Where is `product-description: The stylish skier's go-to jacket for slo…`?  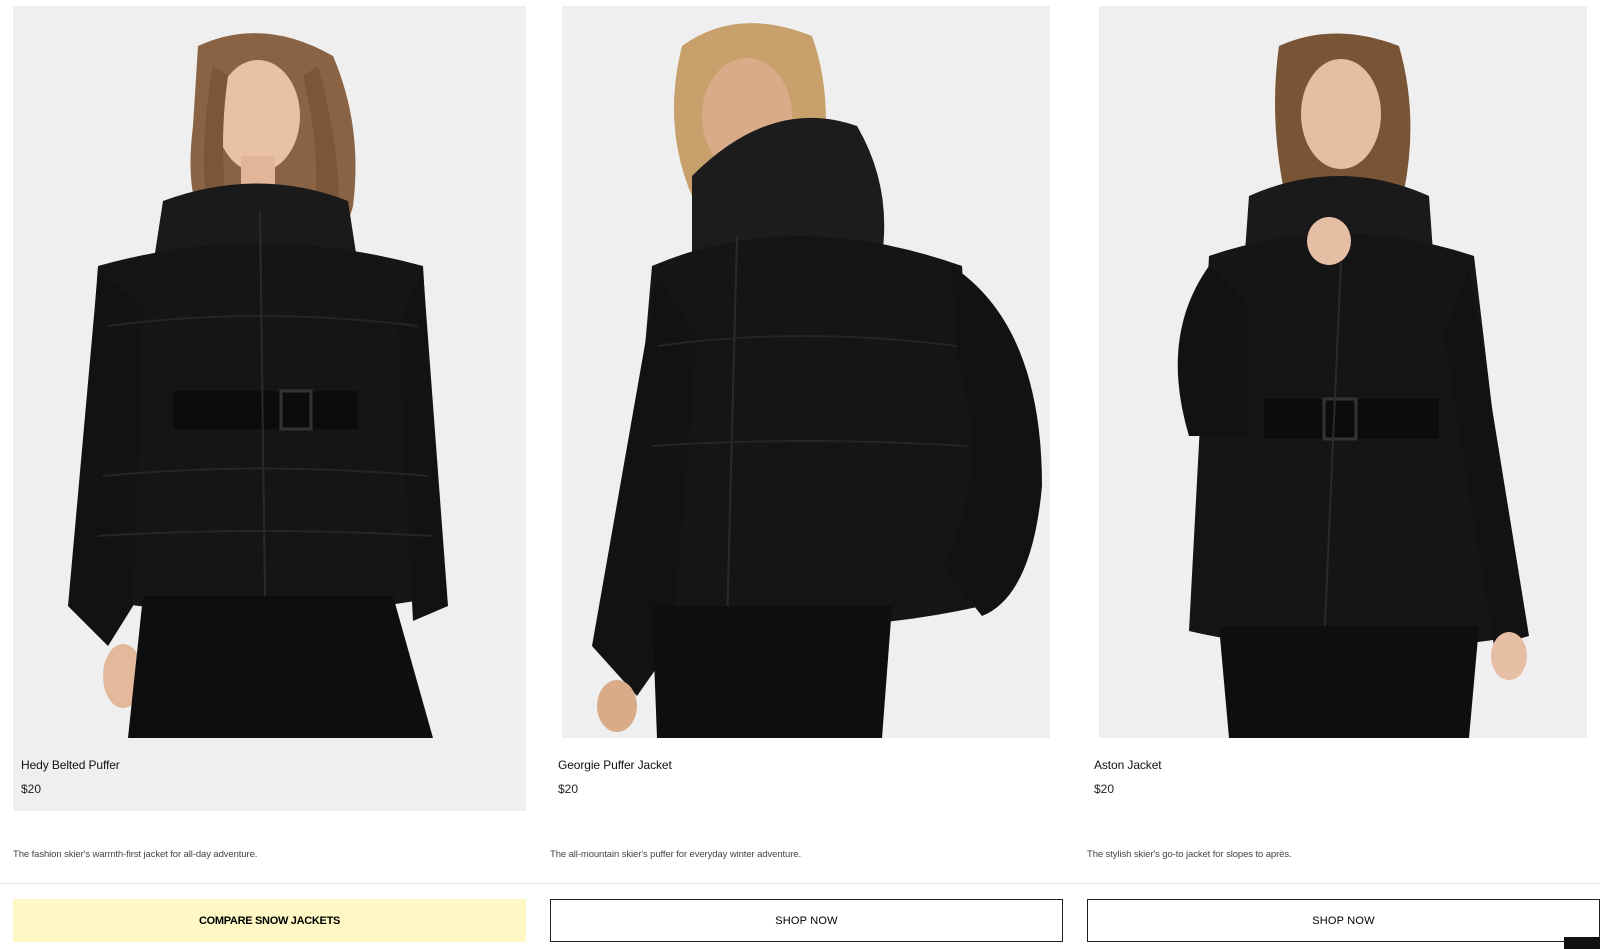
product-description: The stylish skier's go-to jacket for slo… is located at coordinates (1189, 854).